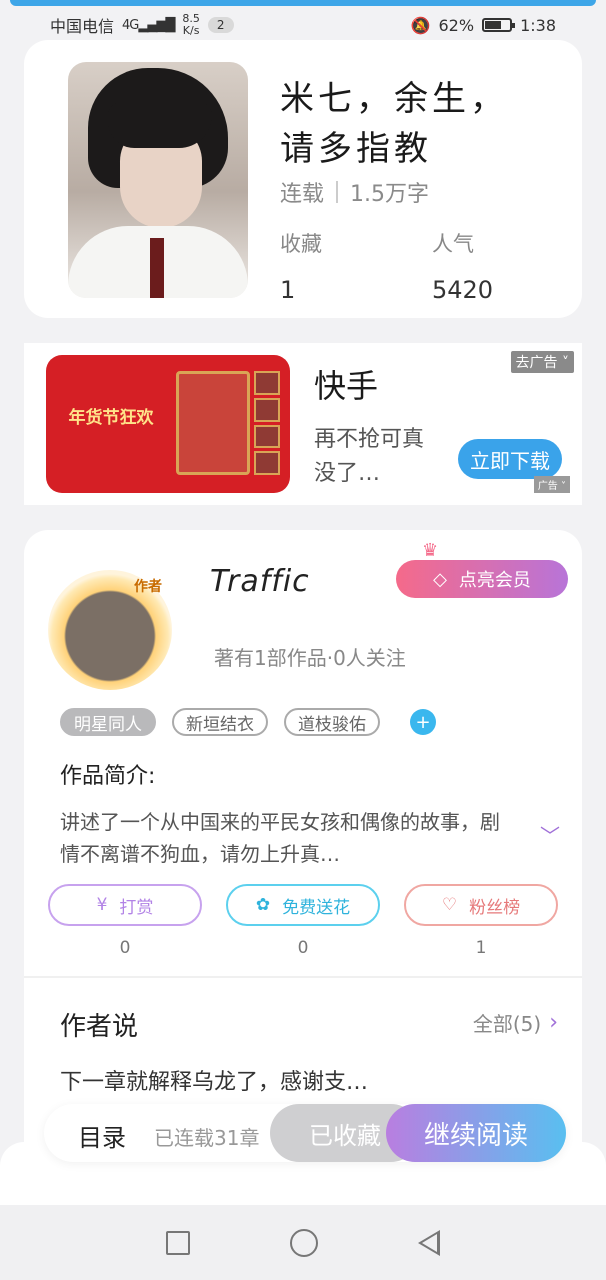 The height and width of the screenshot is (1280, 606). I want to click on action-buttons: ¥ 打赏 0 ✿ 免费送花 0 ♡ 粉丝榜 1, so click(303, 921).